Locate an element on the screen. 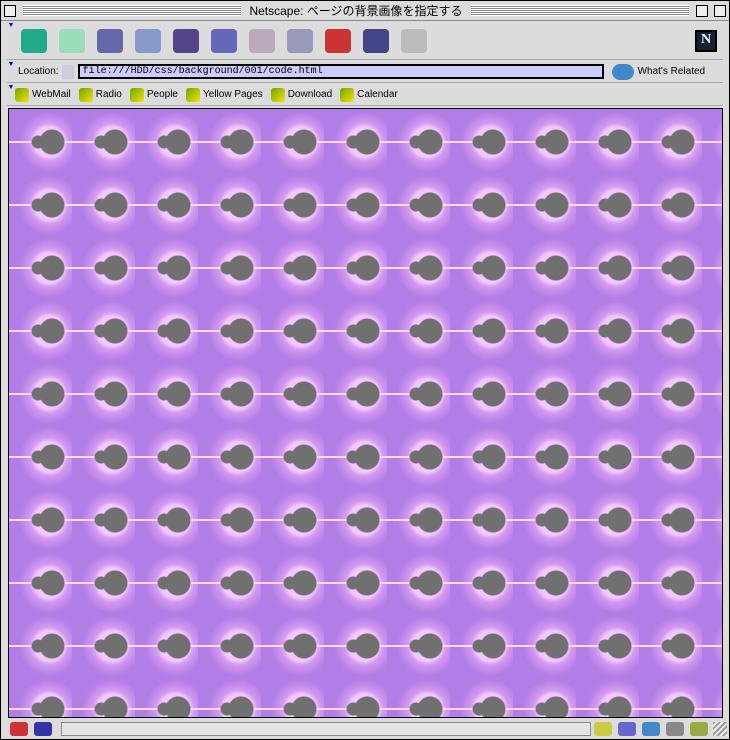 This screenshot has width=730, height=740. location-bar: ▼ Location: What's Related is located at coordinates (365, 72).